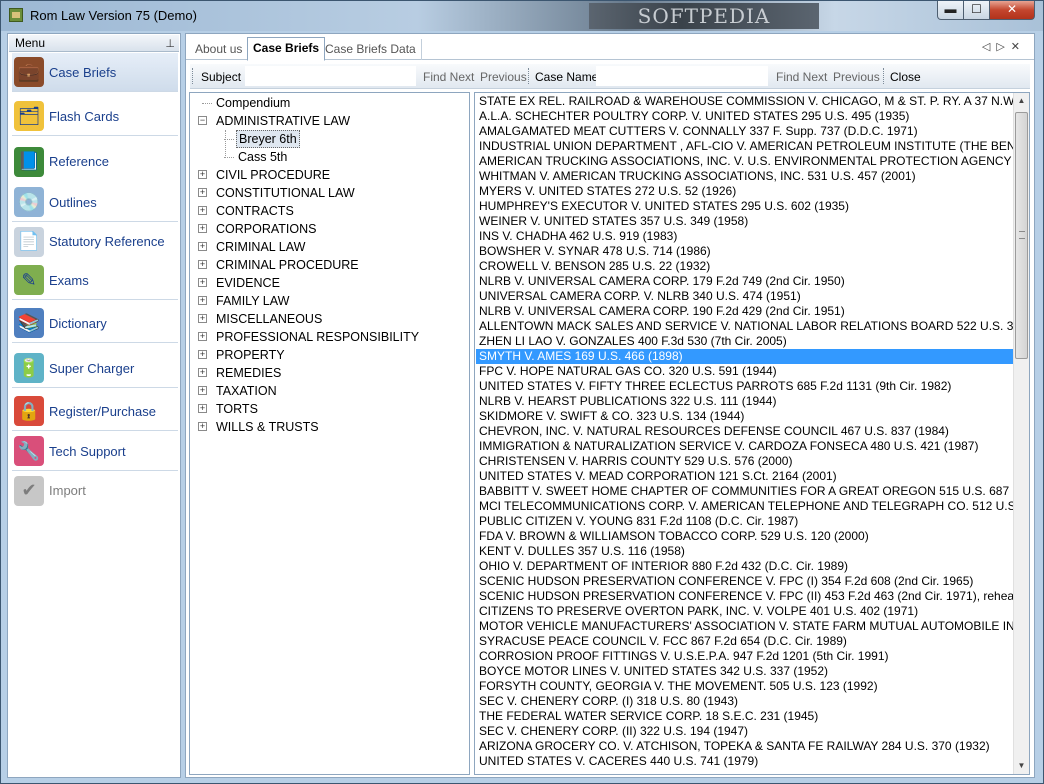 This screenshot has height=784, width=1044. What do you see at coordinates (745, 551) in the screenshot?
I see `case-list-item: KENT V. DULLES 357 U.S. 116 (1958)` at bounding box center [745, 551].